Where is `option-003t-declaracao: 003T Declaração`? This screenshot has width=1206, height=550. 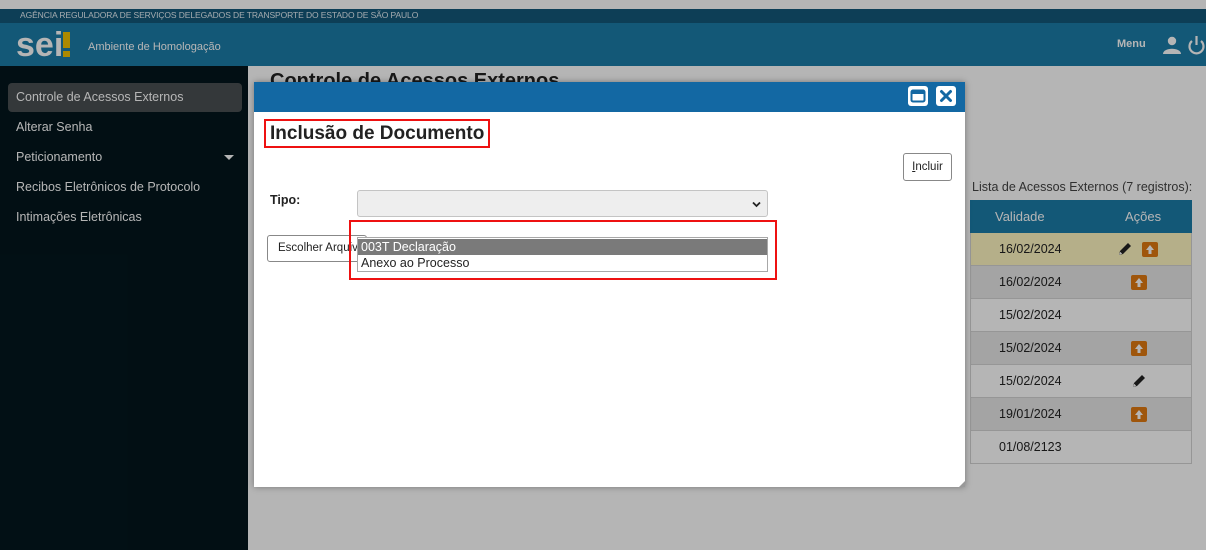 option-003t-declaracao: 003T Declaração is located at coordinates (562, 247).